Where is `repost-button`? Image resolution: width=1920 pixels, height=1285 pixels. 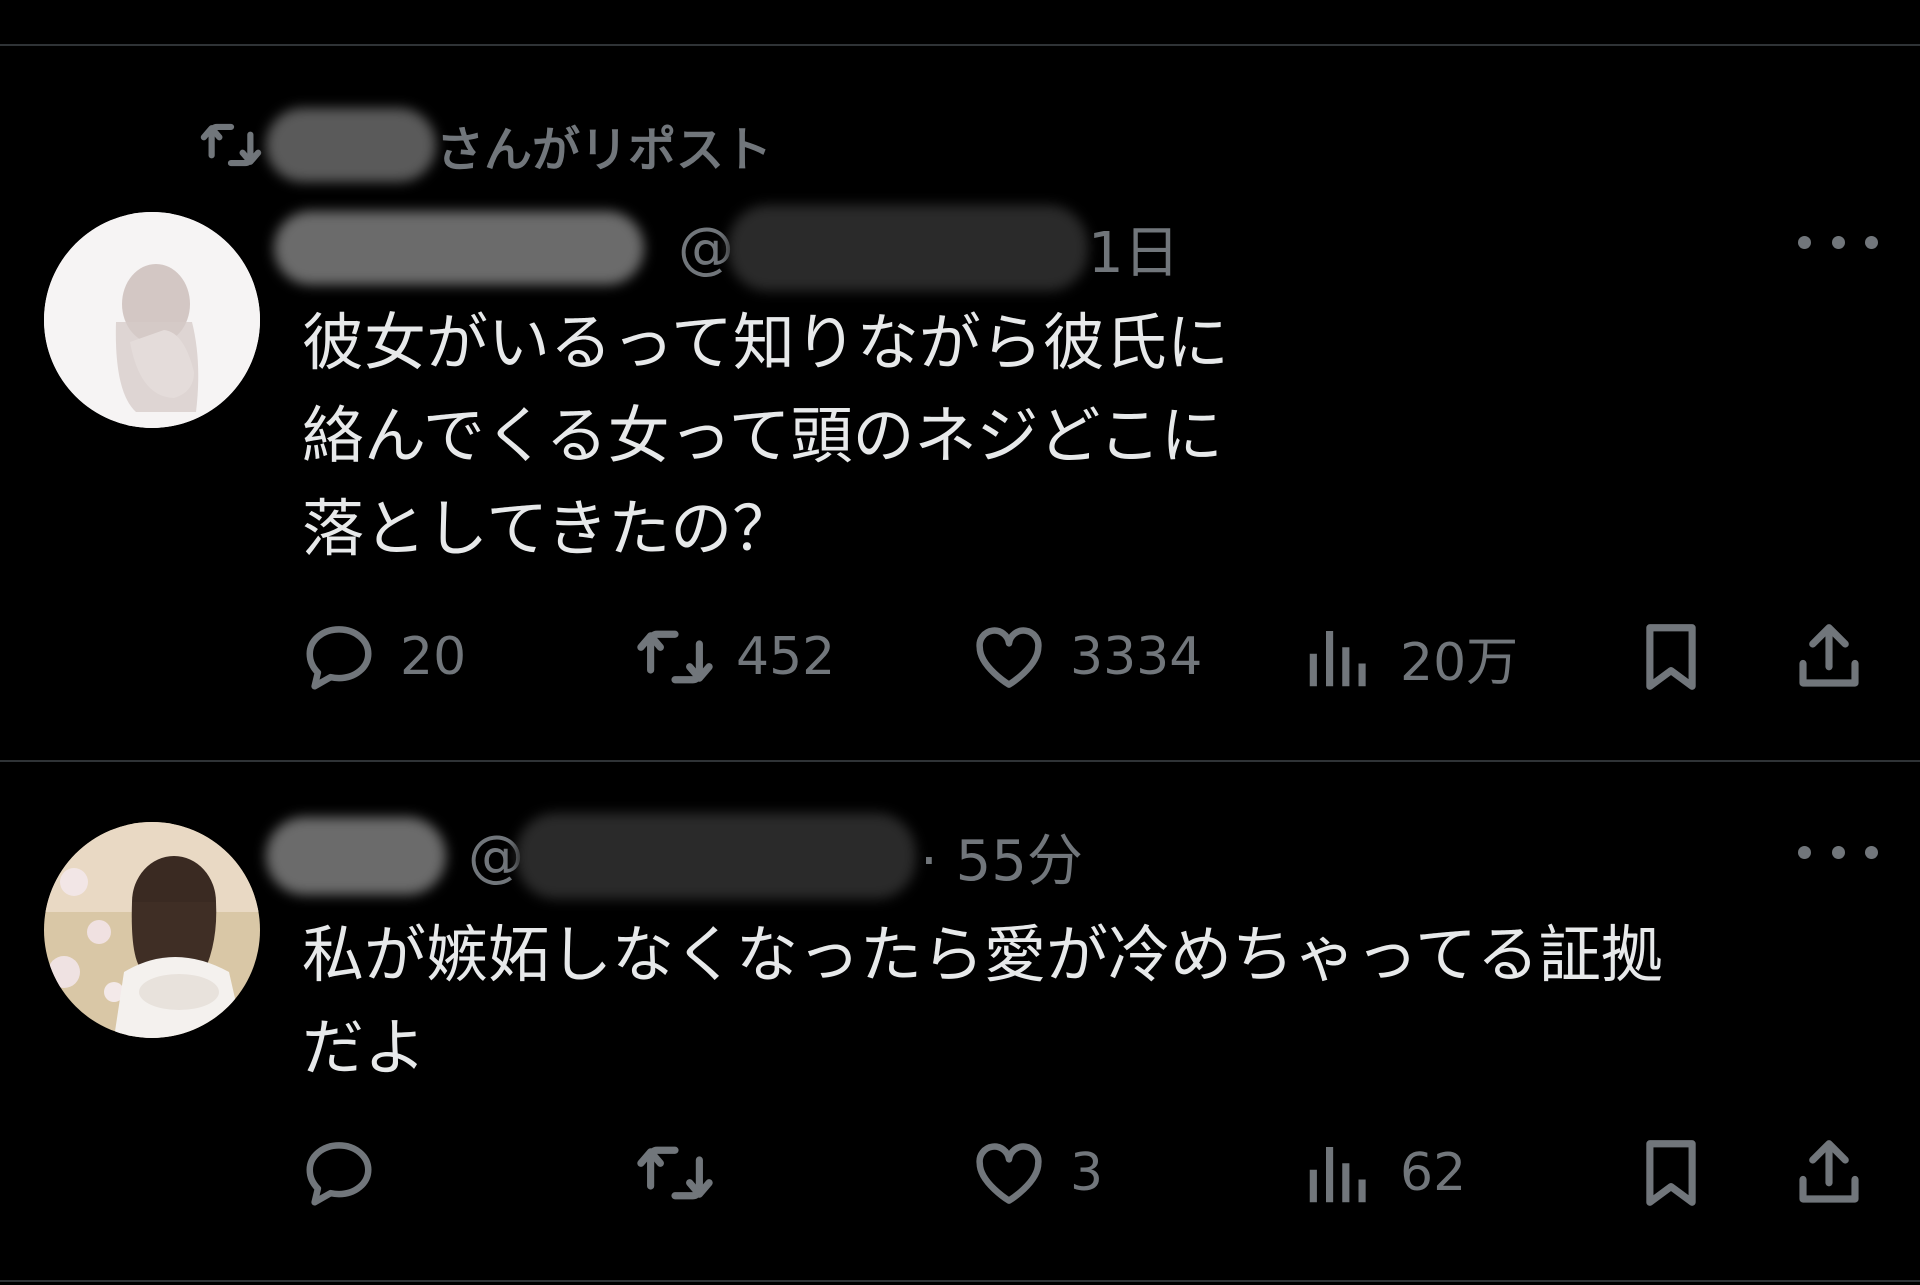 repost-button is located at coordinates (686, 1173).